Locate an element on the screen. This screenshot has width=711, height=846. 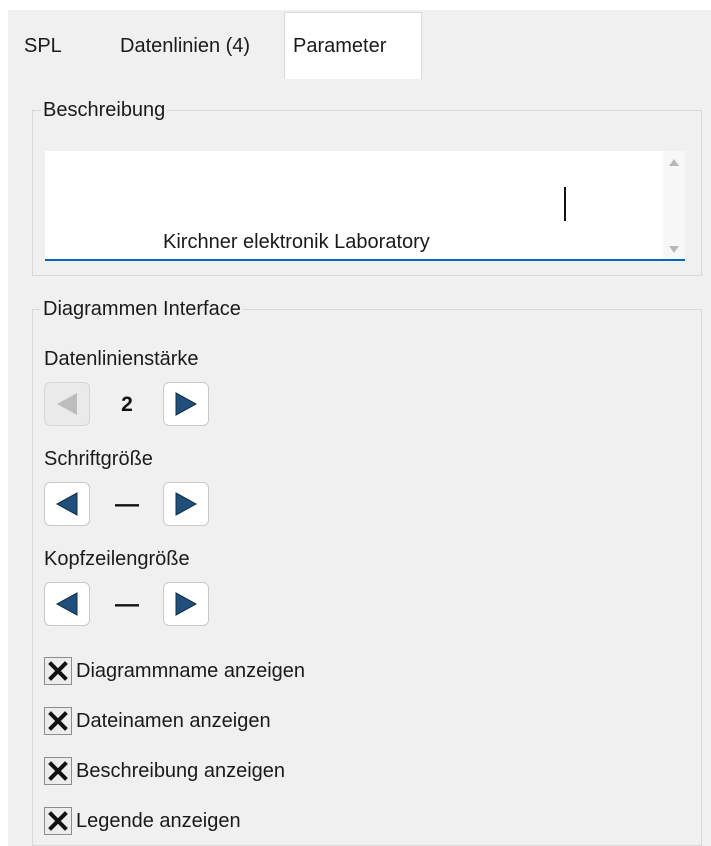
line-width-decrease-button is located at coordinates (67, 404).